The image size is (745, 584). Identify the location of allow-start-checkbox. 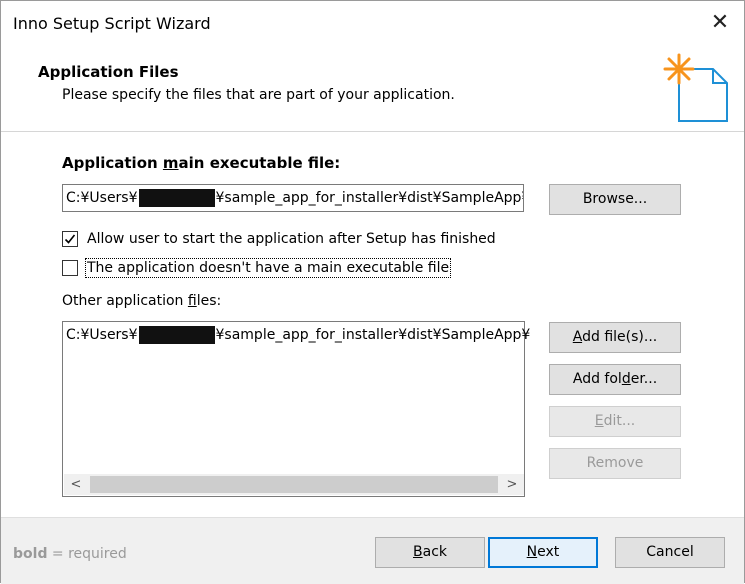
(70, 239).